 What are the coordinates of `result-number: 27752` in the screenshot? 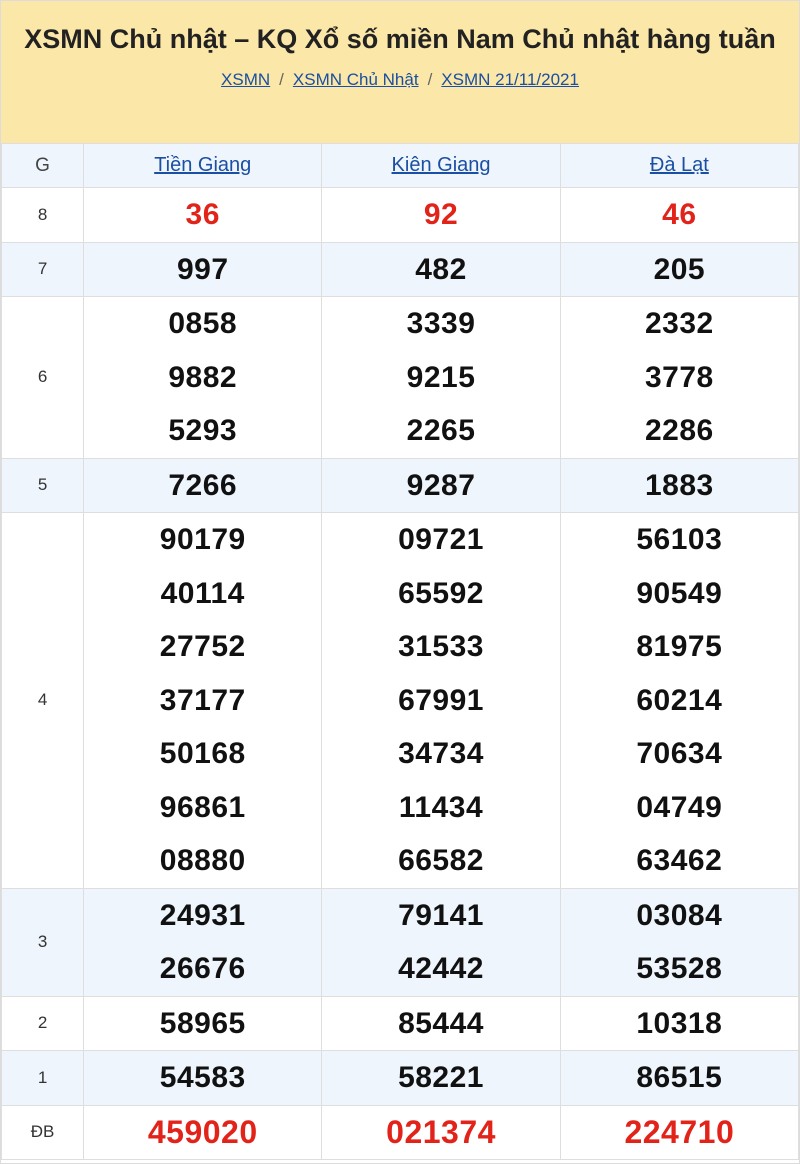 It's located at (202, 646).